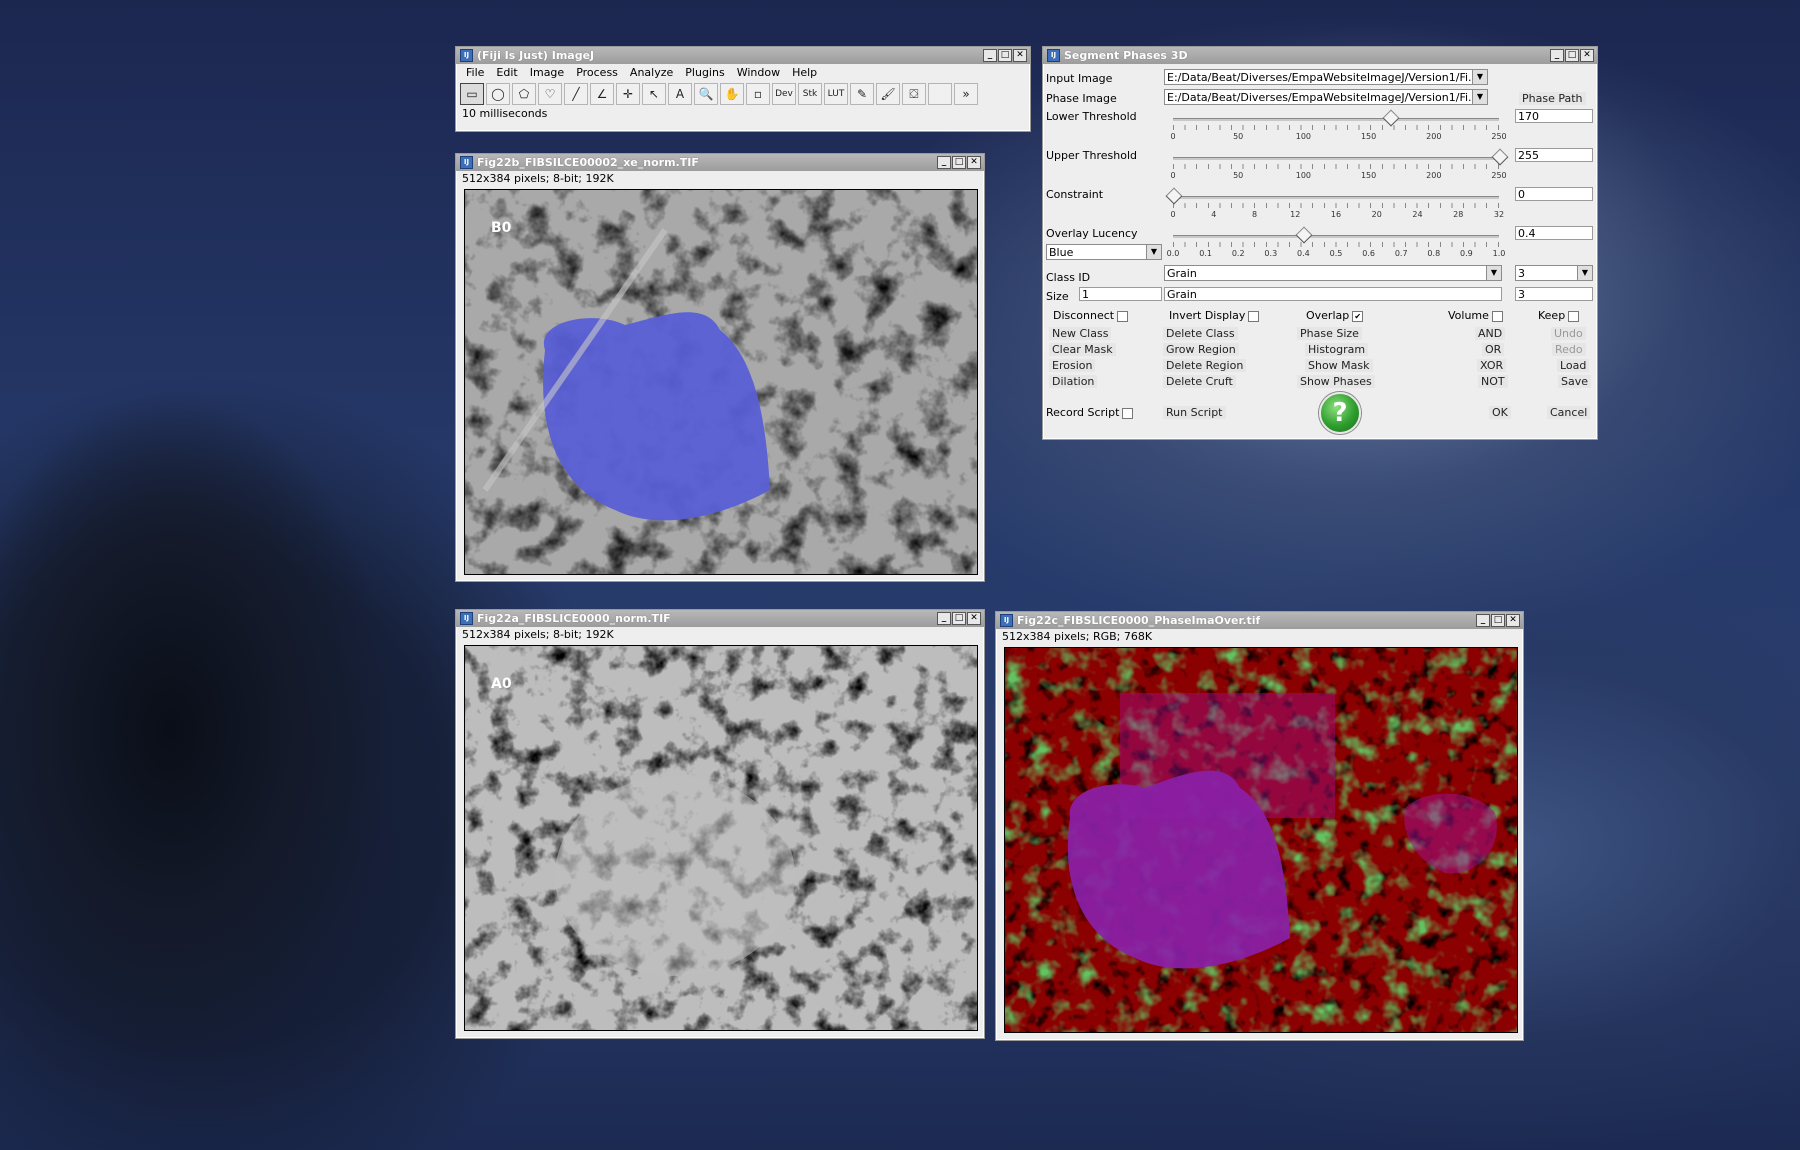 Image resolution: width=1800 pixels, height=1150 pixels. Describe the element at coordinates (804, 72) in the screenshot. I see `menu-help: Help` at that location.